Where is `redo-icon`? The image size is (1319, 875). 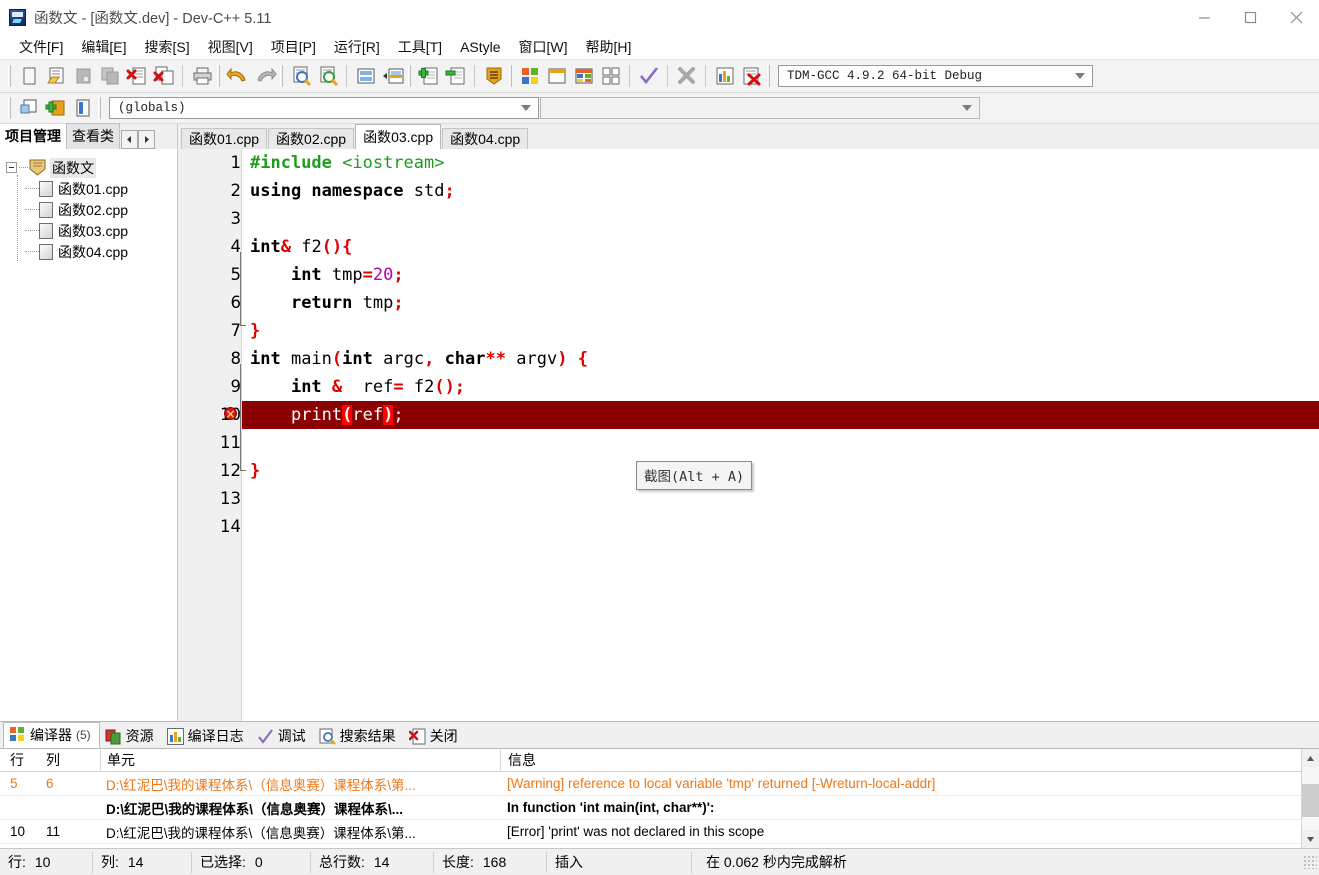
redo-icon is located at coordinates (264, 76).